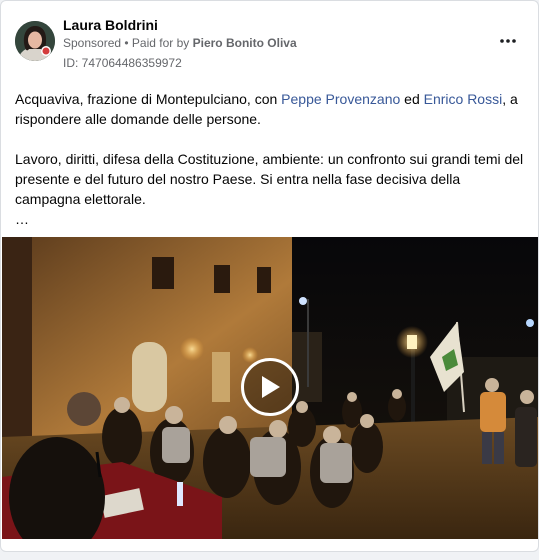  What do you see at coordinates (463, 99) in the screenshot?
I see `mention-enrico-rossi: Enrico Rossi` at bounding box center [463, 99].